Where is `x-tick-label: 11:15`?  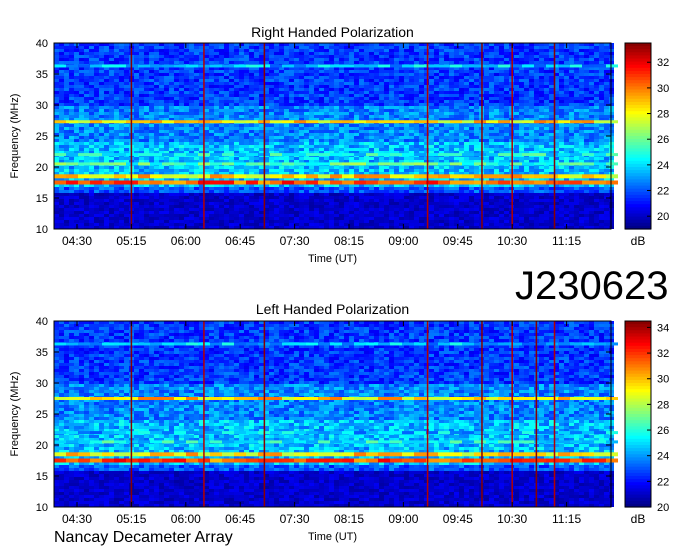
x-tick-label: 11:15 is located at coordinates (566, 241).